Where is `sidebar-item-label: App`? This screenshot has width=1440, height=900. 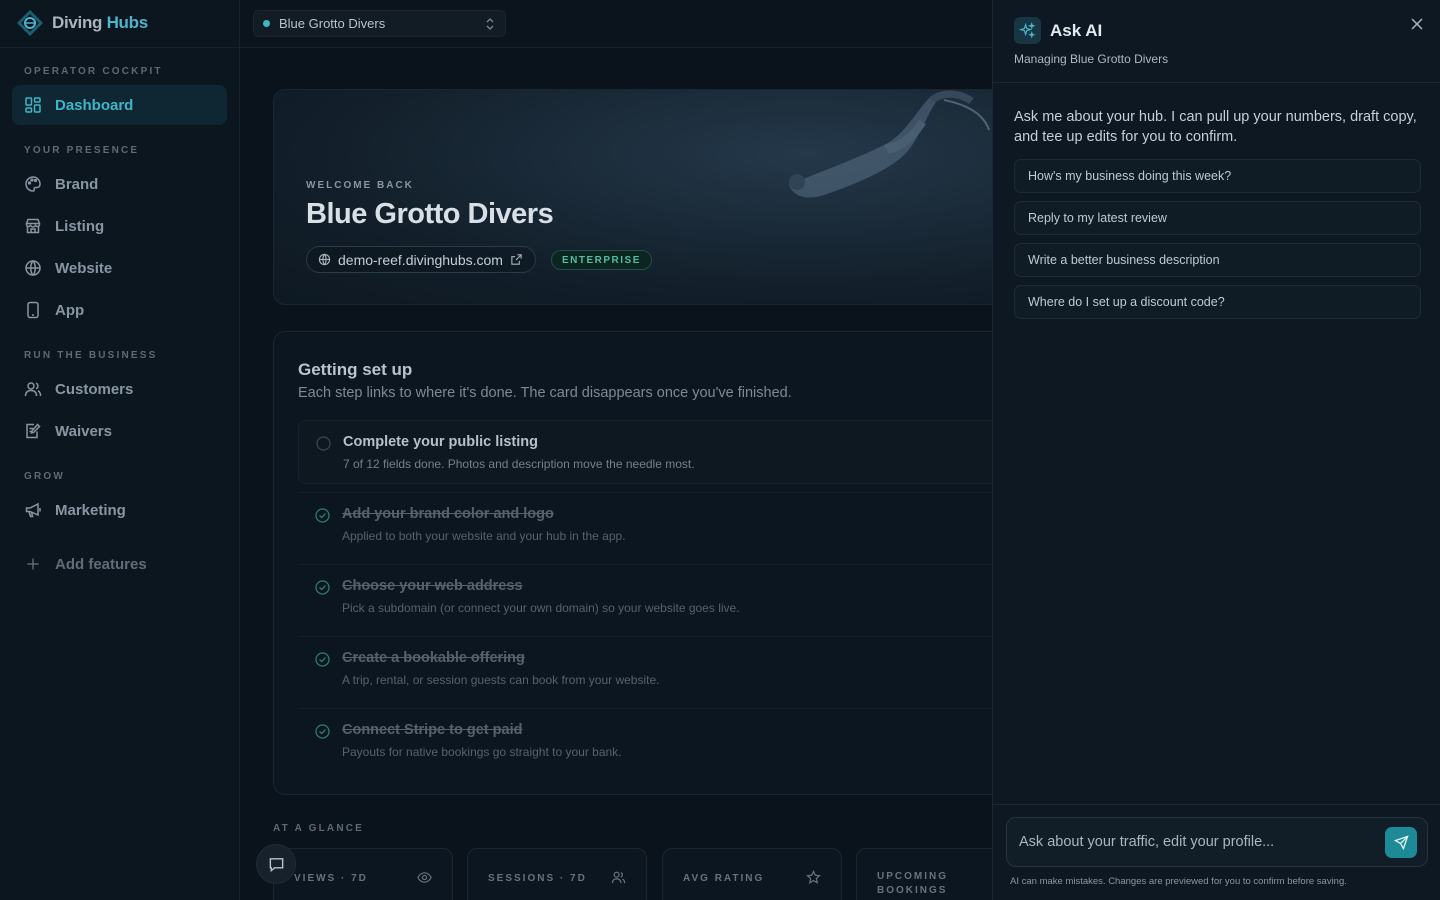
sidebar-item-label: App is located at coordinates (70, 310).